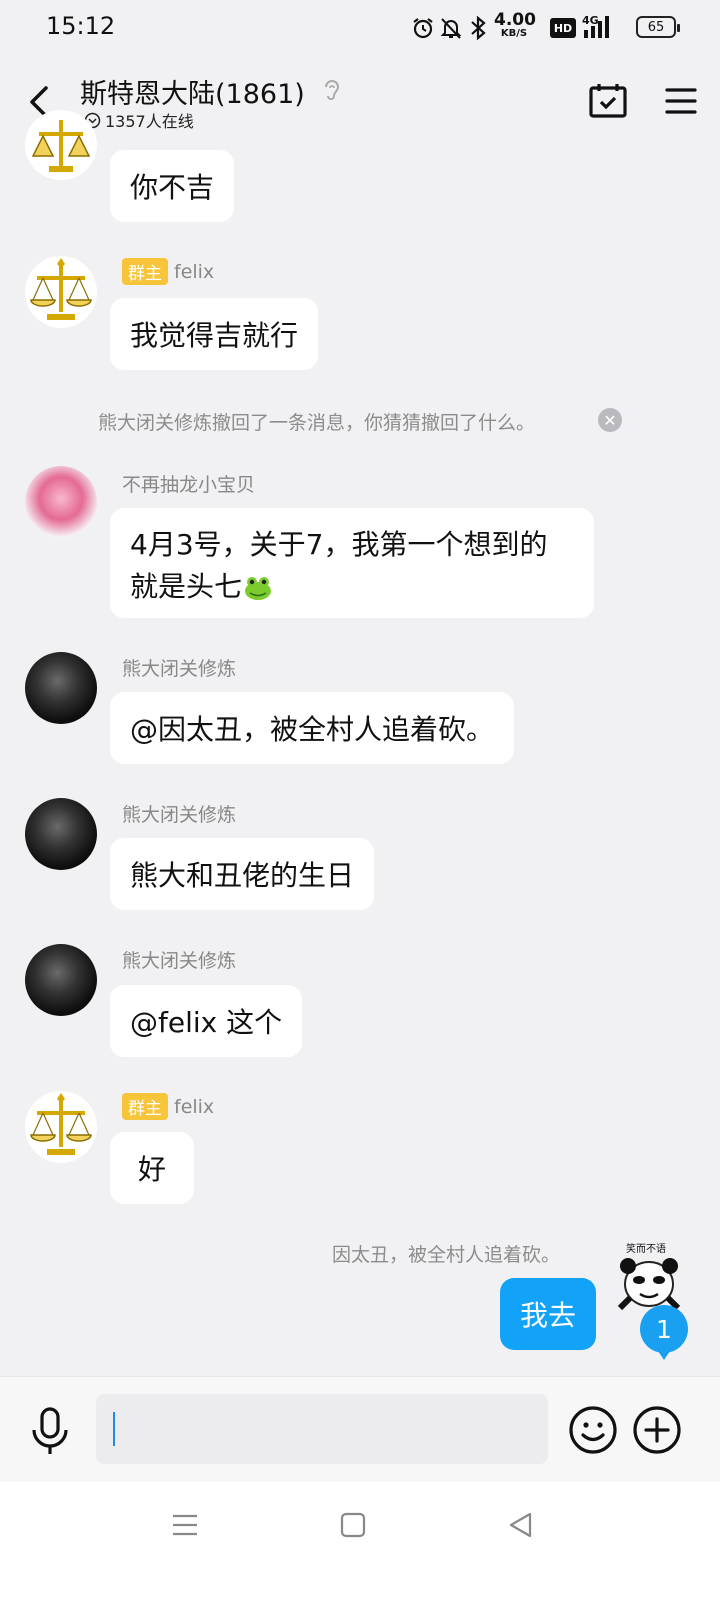 The height and width of the screenshot is (1600, 720). What do you see at coordinates (149, 121) in the screenshot?
I see `online-count: 1357人在线` at bounding box center [149, 121].